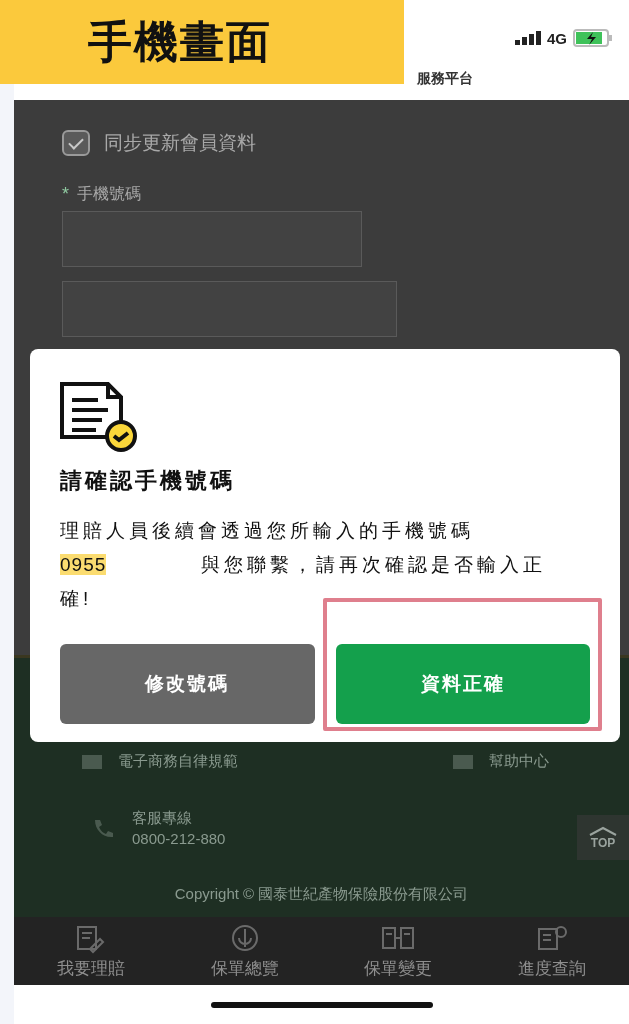 The height and width of the screenshot is (1024, 629). What do you see at coordinates (398, 951) in the screenshot?
I see `nav-tab: 保單變更` at bounding box center [398, 951].